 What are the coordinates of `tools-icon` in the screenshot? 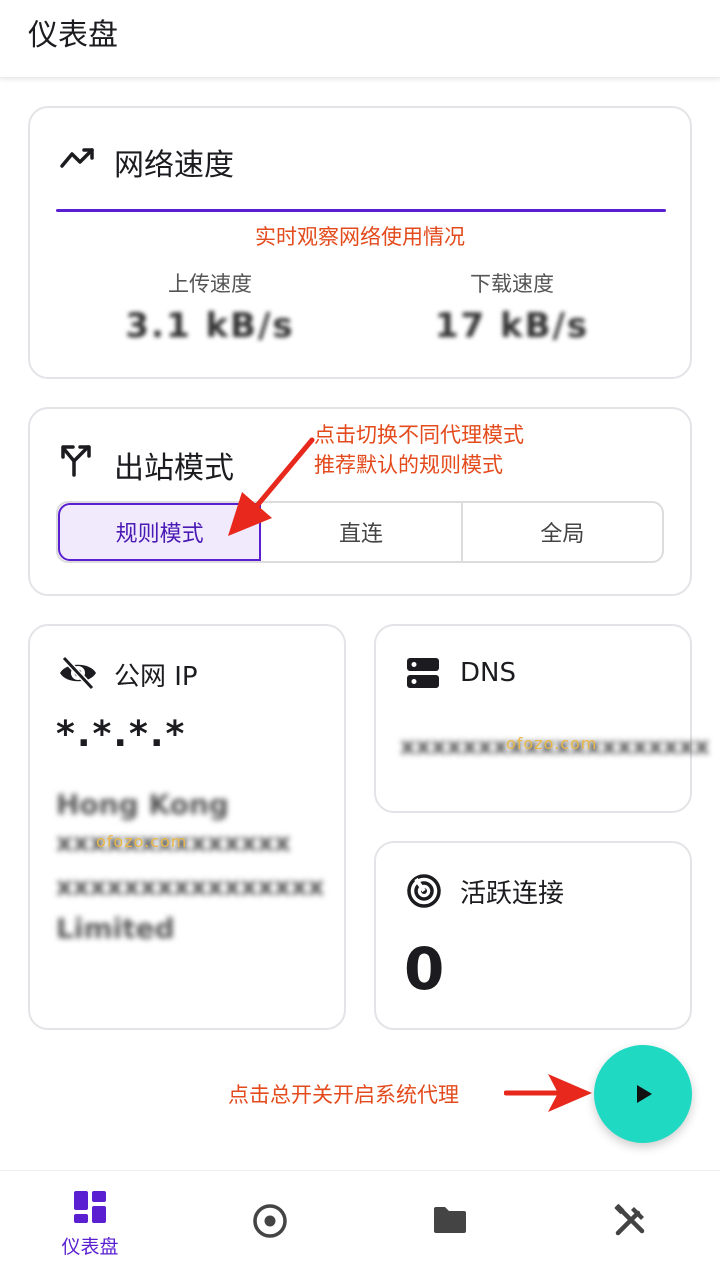 It's located at (629, 1220).